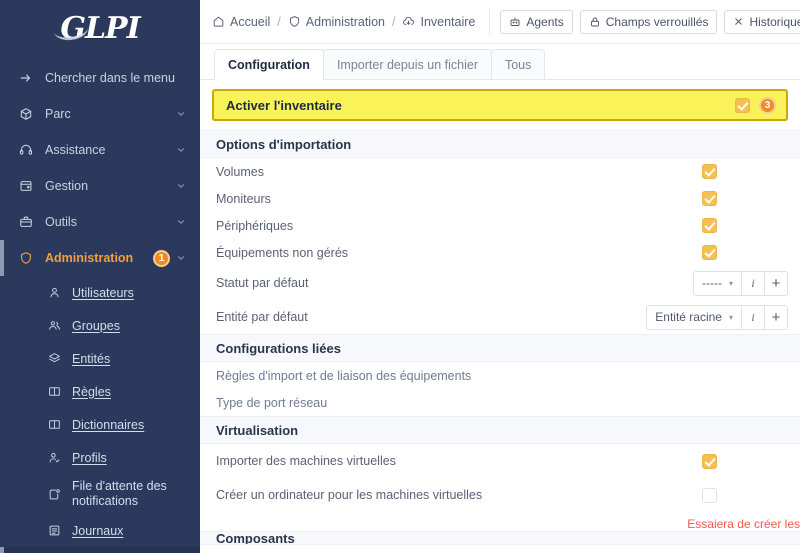  Describe the element at coordinates (100, 457) in the screenshot. I see `sidebar-item-profils: Profils` at that location.